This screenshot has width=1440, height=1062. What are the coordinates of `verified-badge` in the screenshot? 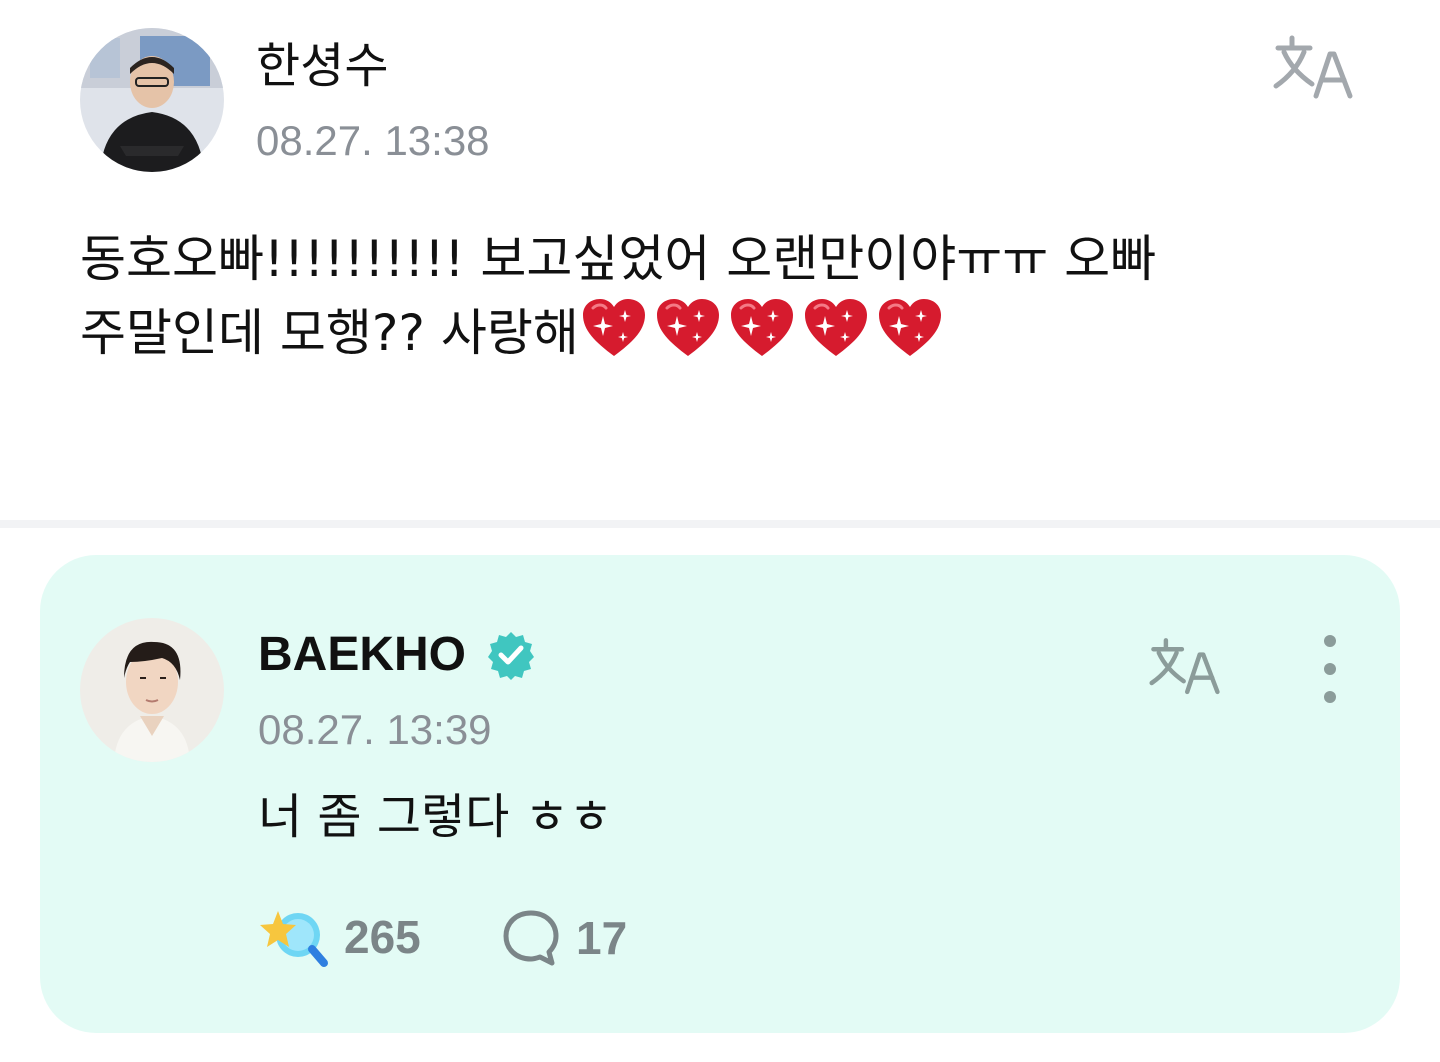 It's located at (511, 657).